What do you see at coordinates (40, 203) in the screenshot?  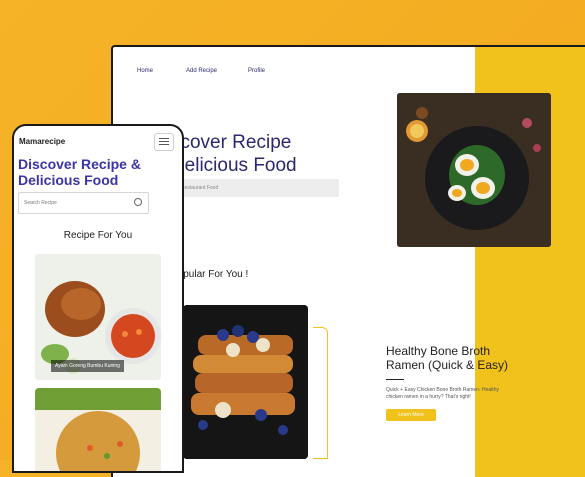 I see `mobile-search-placeholder: Search Recipe` at bounding box center [40, 203].